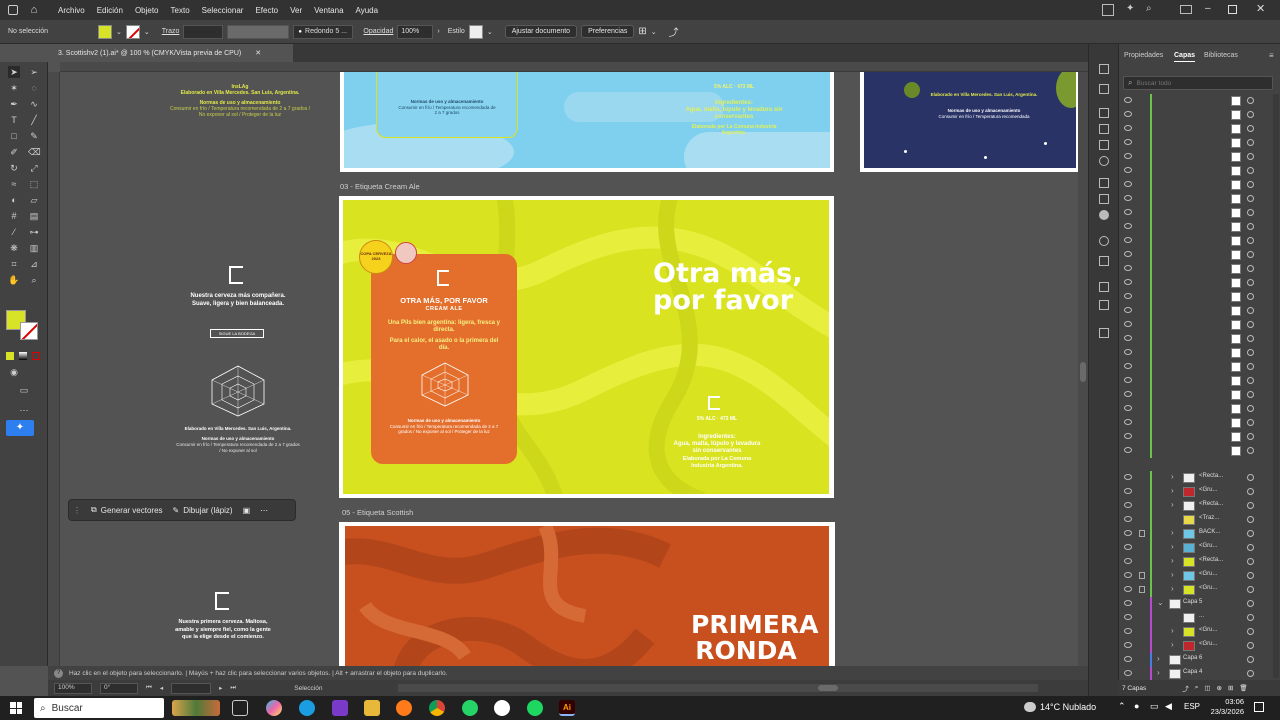 This screenshot has width=1280, height=720. Describe the element at coordinates (14, 88) in the screenshot. I see `magic-wand-icon: ✶` at that location.